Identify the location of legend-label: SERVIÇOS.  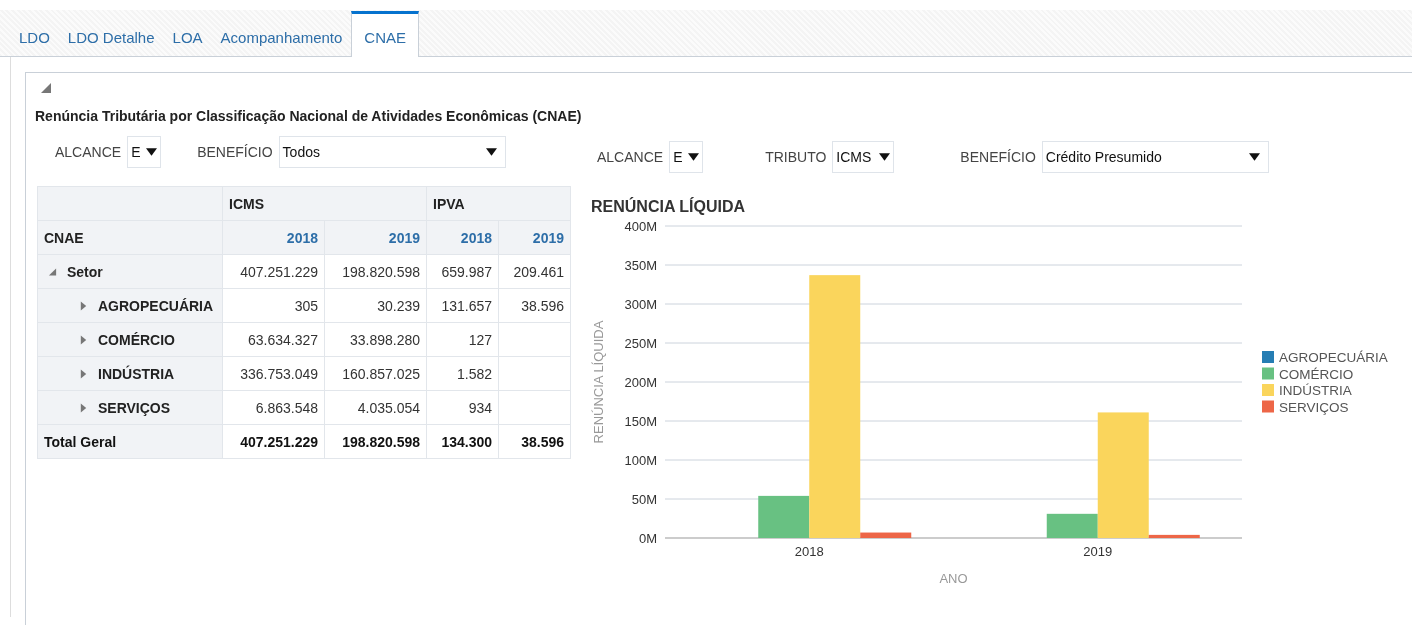
(1314, 407).